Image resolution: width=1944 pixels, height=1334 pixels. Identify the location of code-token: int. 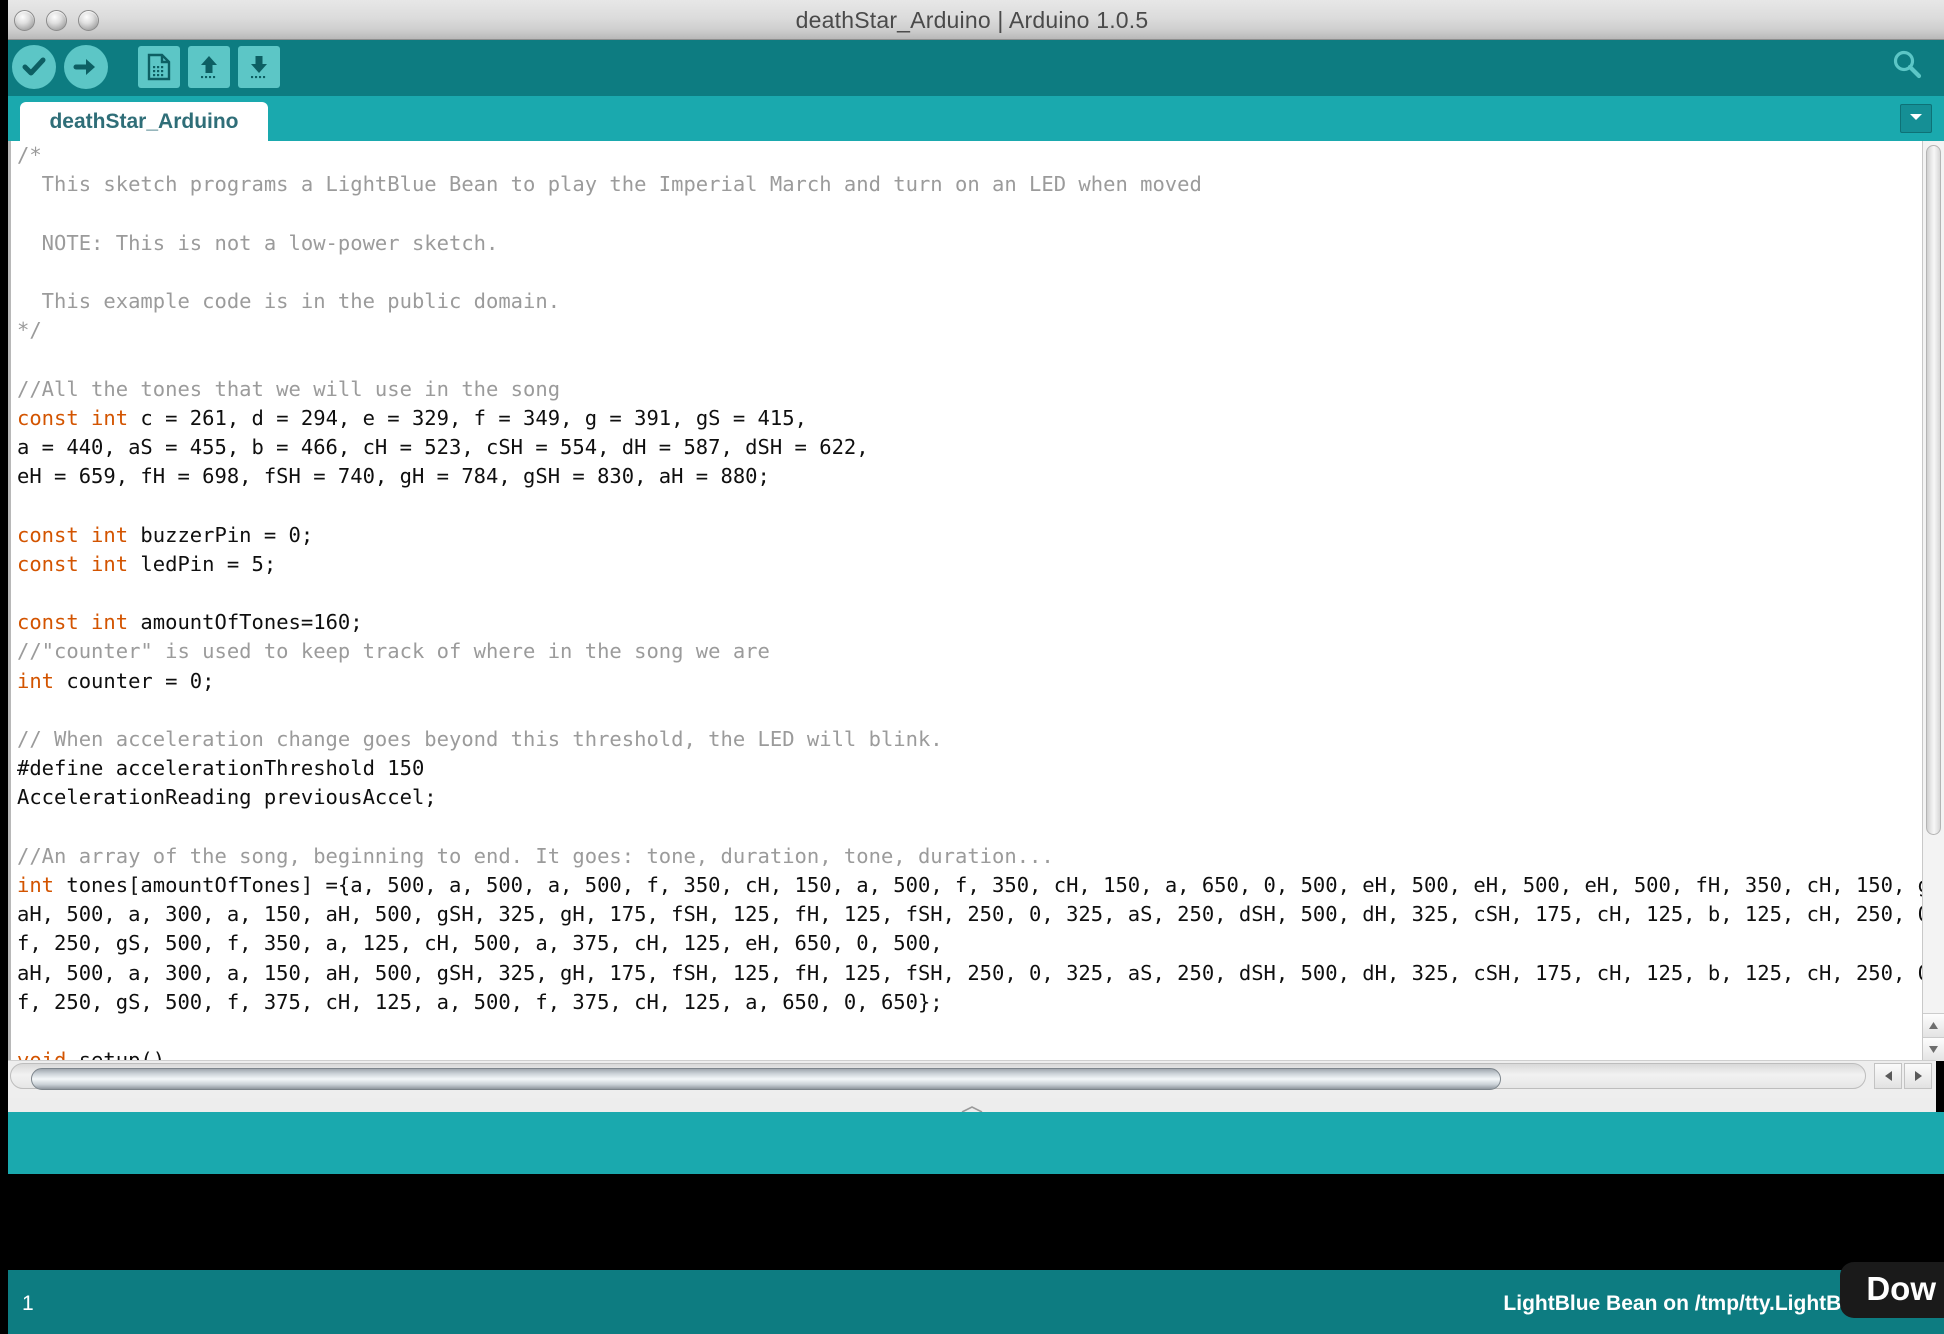
(36, 680).